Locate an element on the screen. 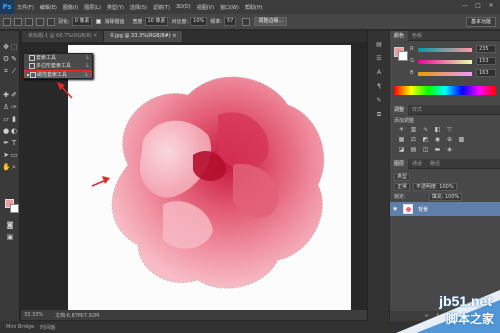 Image resolution: width=500 pixels, height=333 pixels. slider-g: G 153 is located at coordinates (454, 62).